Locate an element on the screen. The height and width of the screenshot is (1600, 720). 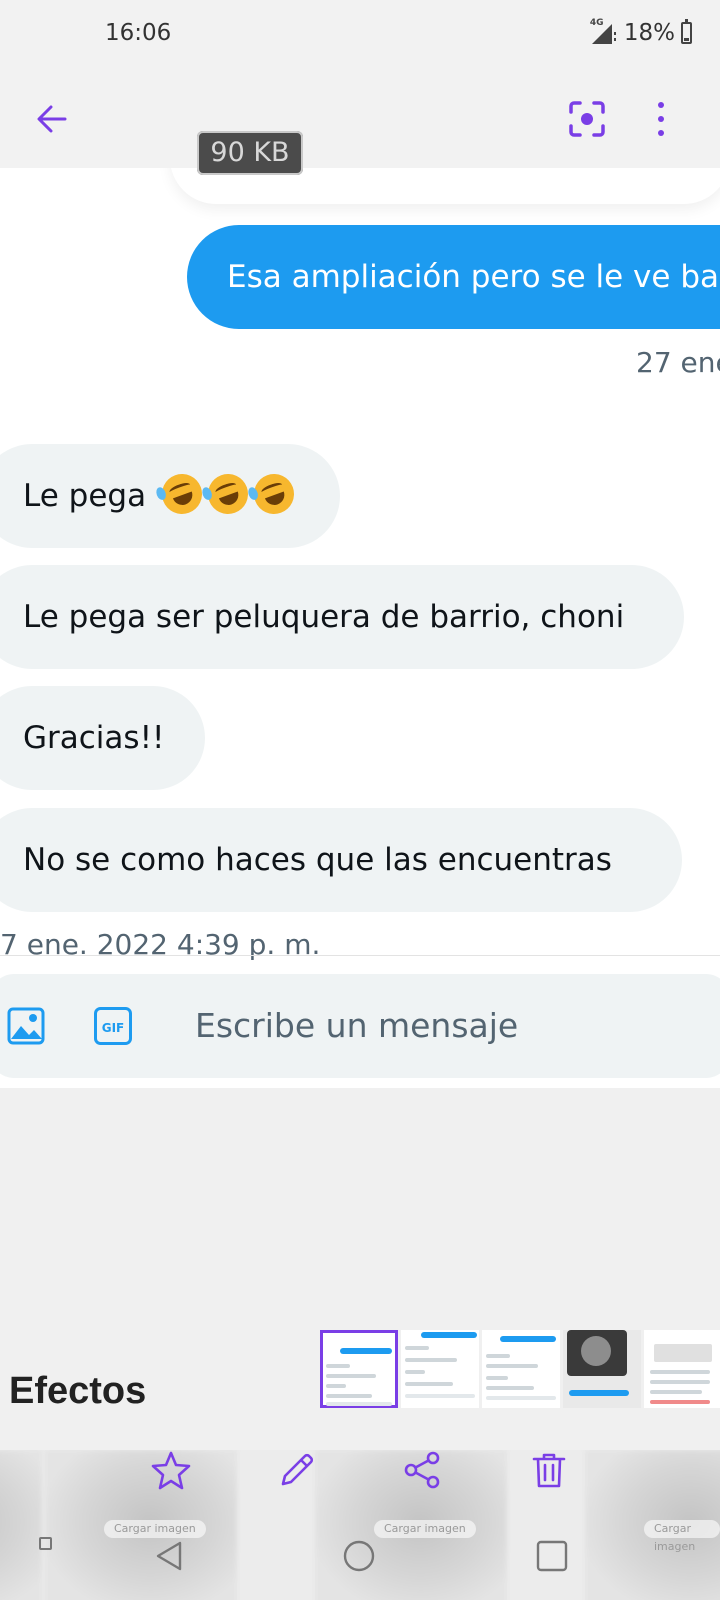
arrow-left-icon is located at coordinates (52, 119).